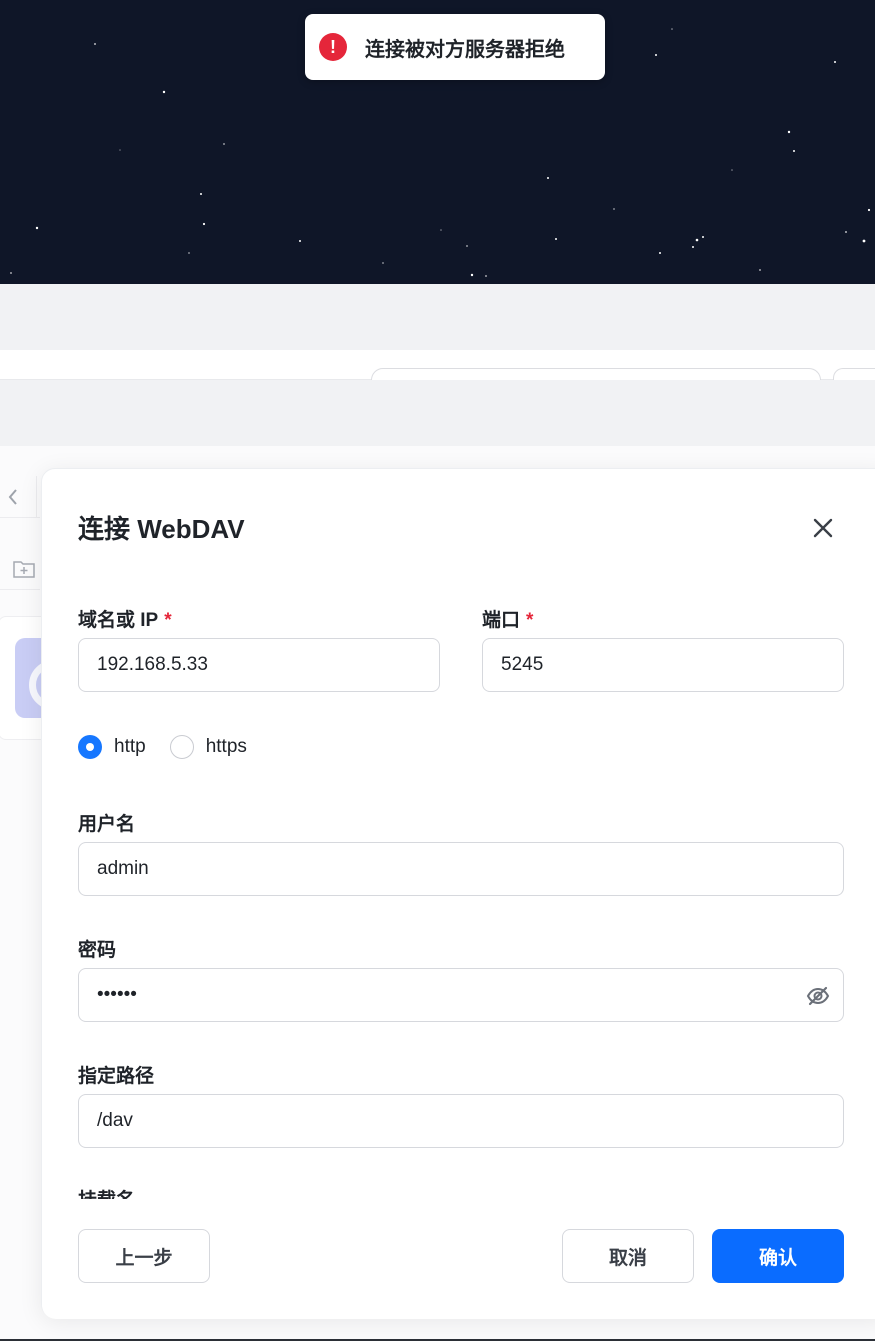 This screenshot has width=875, height=1341. Describe the element at coordinates (208, 747) in the screenshot. I see `radio-https: https` at that location.